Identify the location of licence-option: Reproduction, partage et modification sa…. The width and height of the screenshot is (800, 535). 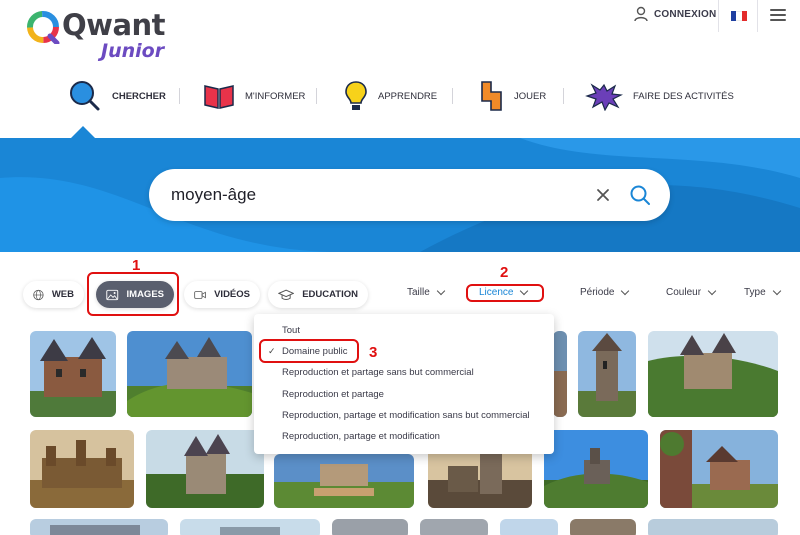
(406, 415).